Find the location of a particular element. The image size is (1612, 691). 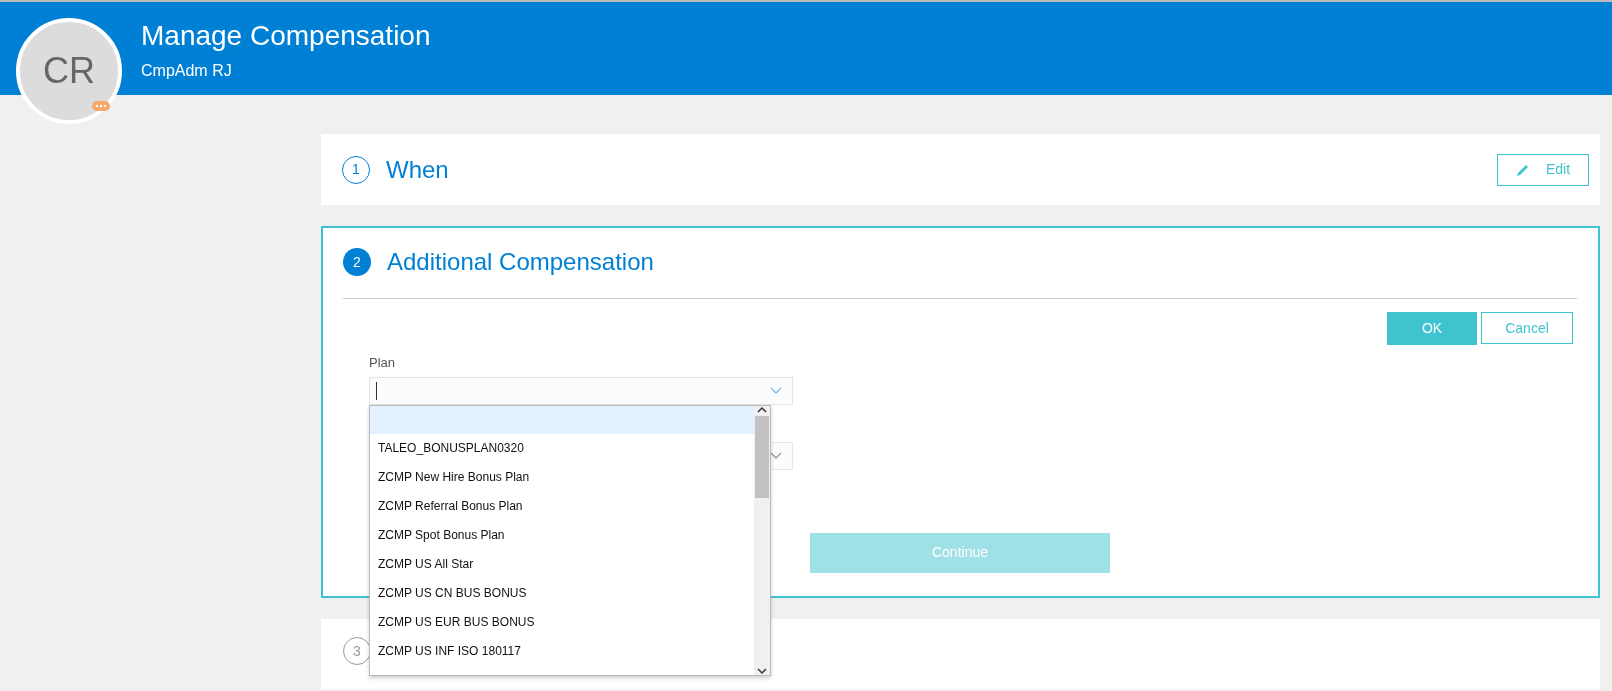

page-title: Manage Compensation is located at coordinates (286, 36).